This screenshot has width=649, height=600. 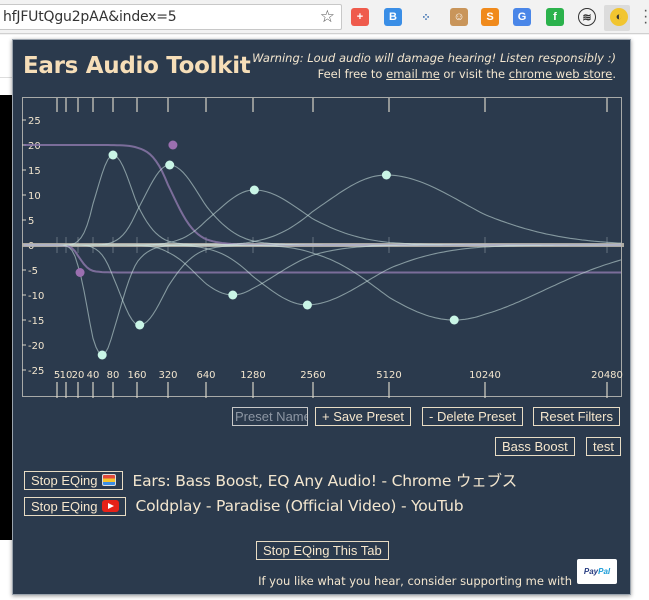 What do you see at coordinates (34, 171) in the screenshot?
I see `y-tick-label: 15` at bounding box center [34, 171].